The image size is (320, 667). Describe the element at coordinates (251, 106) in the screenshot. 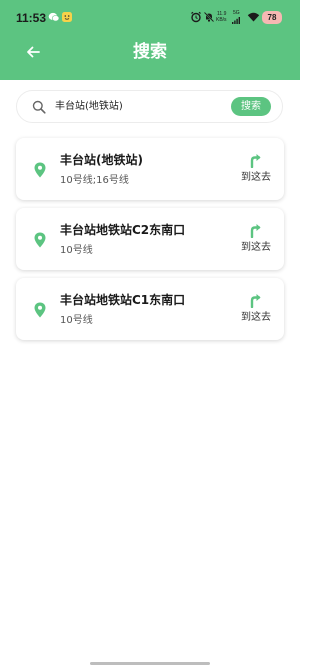

I see `search-button: 搜索` at that location.